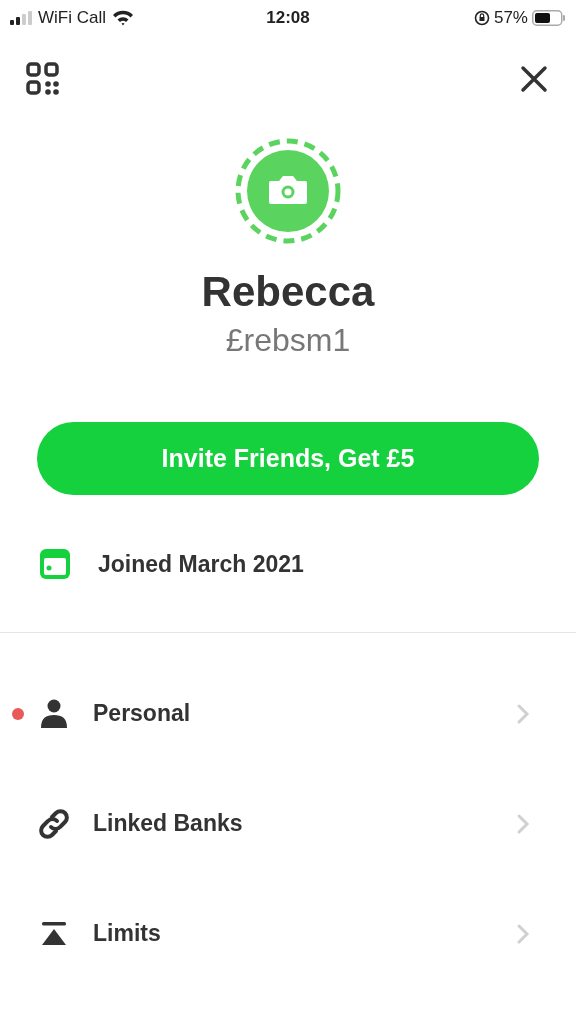 Image resolution: width=576 pixels, height=1024 pixels. I want to click on close-button, so click(535, 79).